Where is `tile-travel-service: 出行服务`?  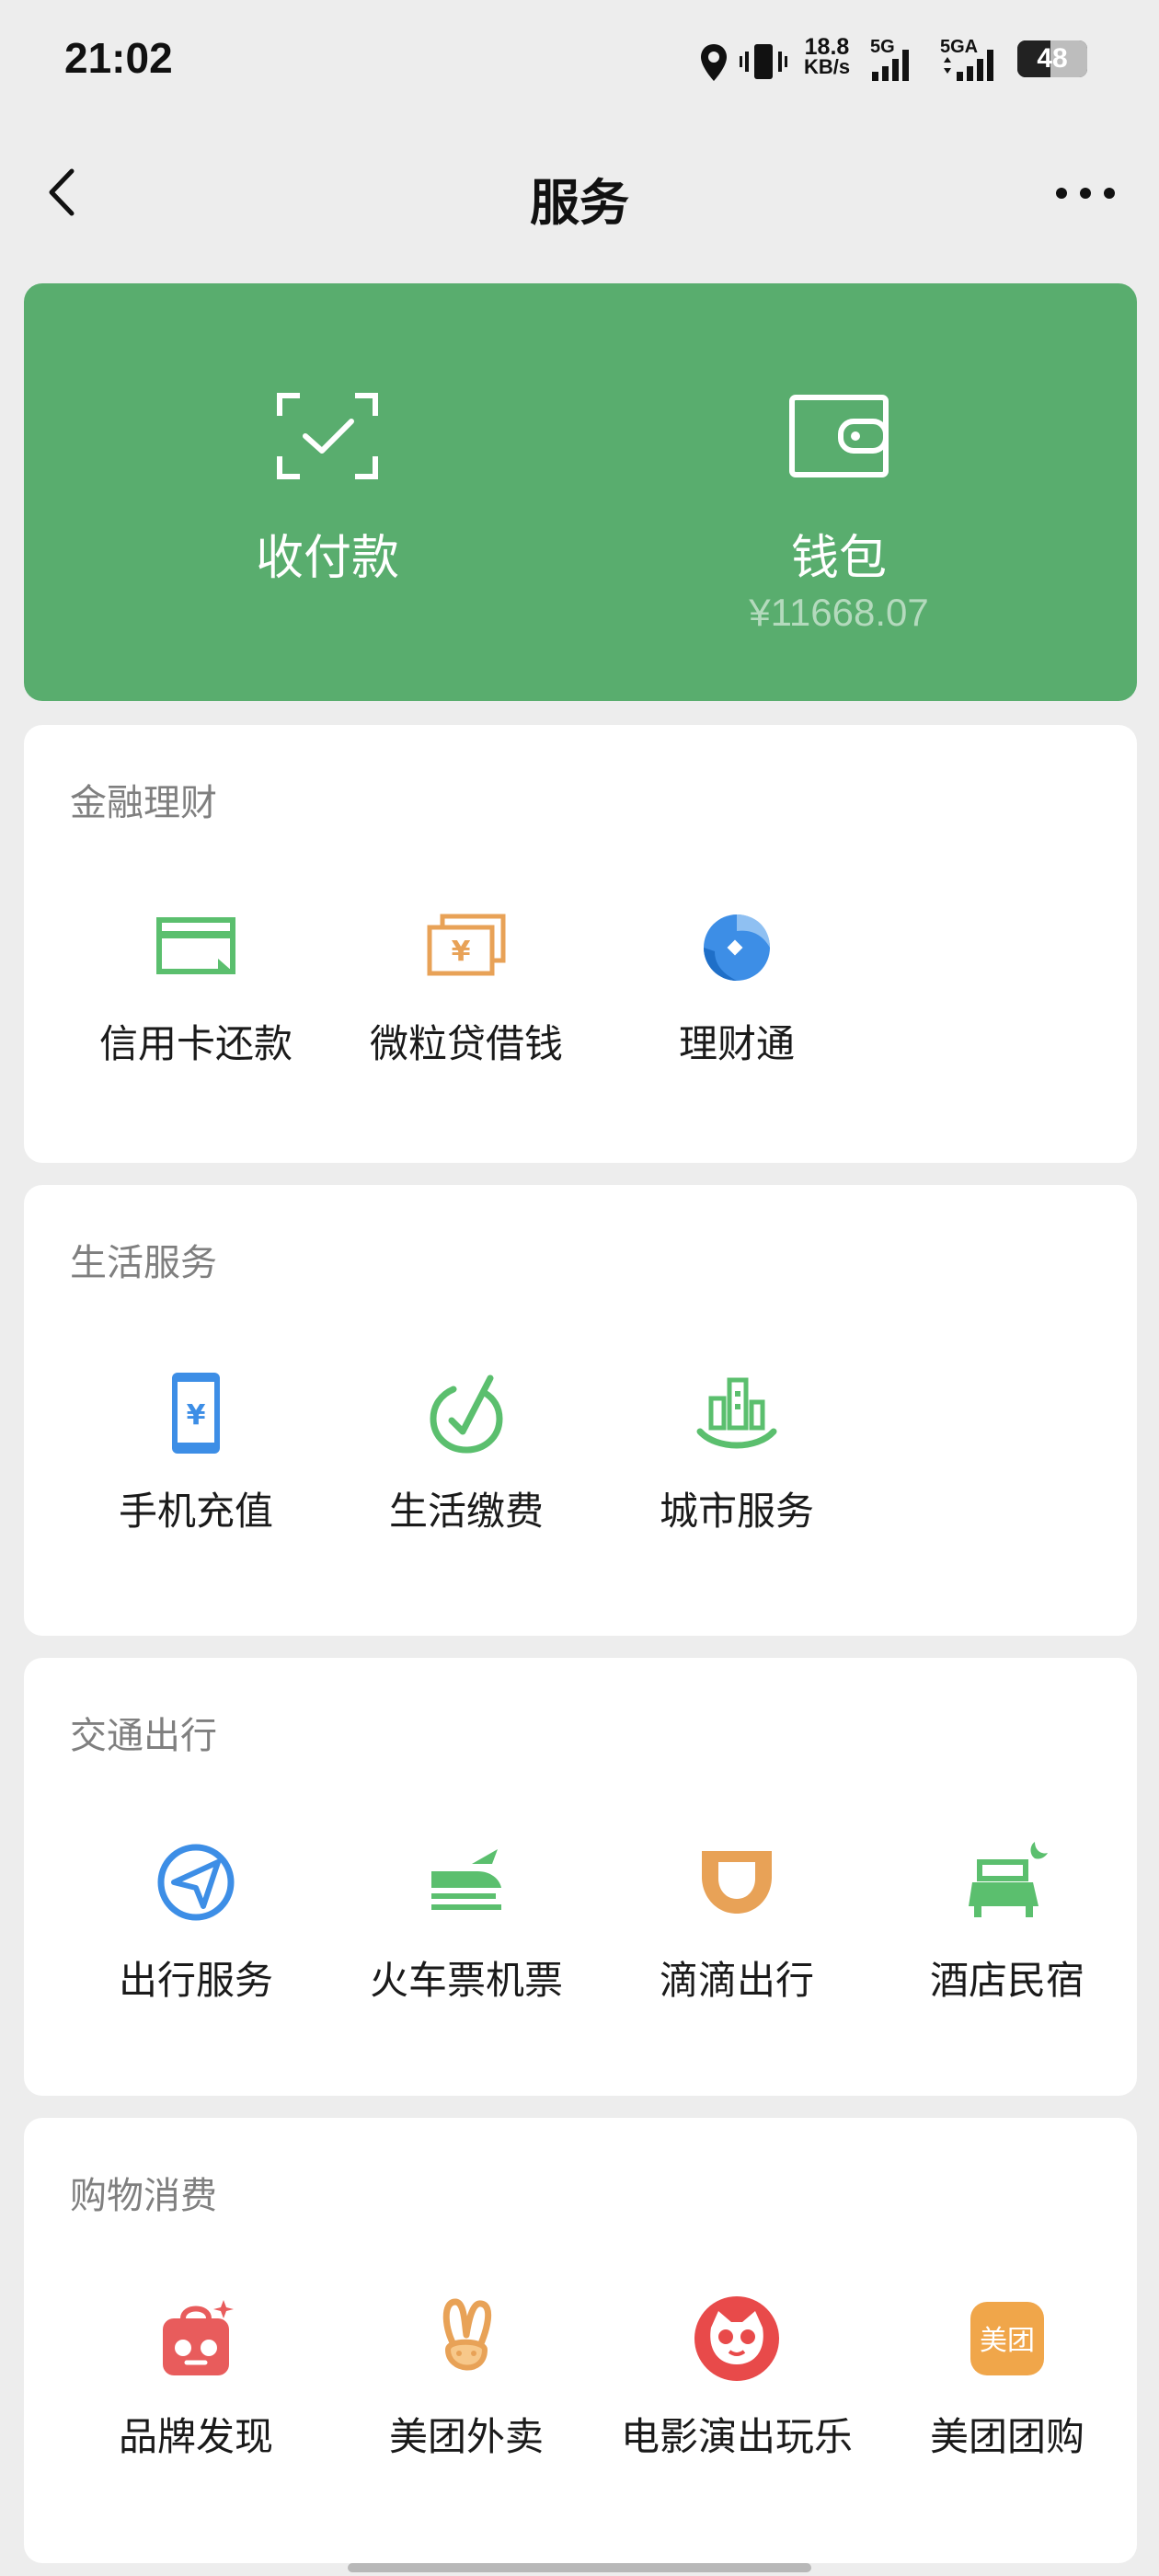 tile-travel-service: 出行服务 is located at coordinates (196, 1921).